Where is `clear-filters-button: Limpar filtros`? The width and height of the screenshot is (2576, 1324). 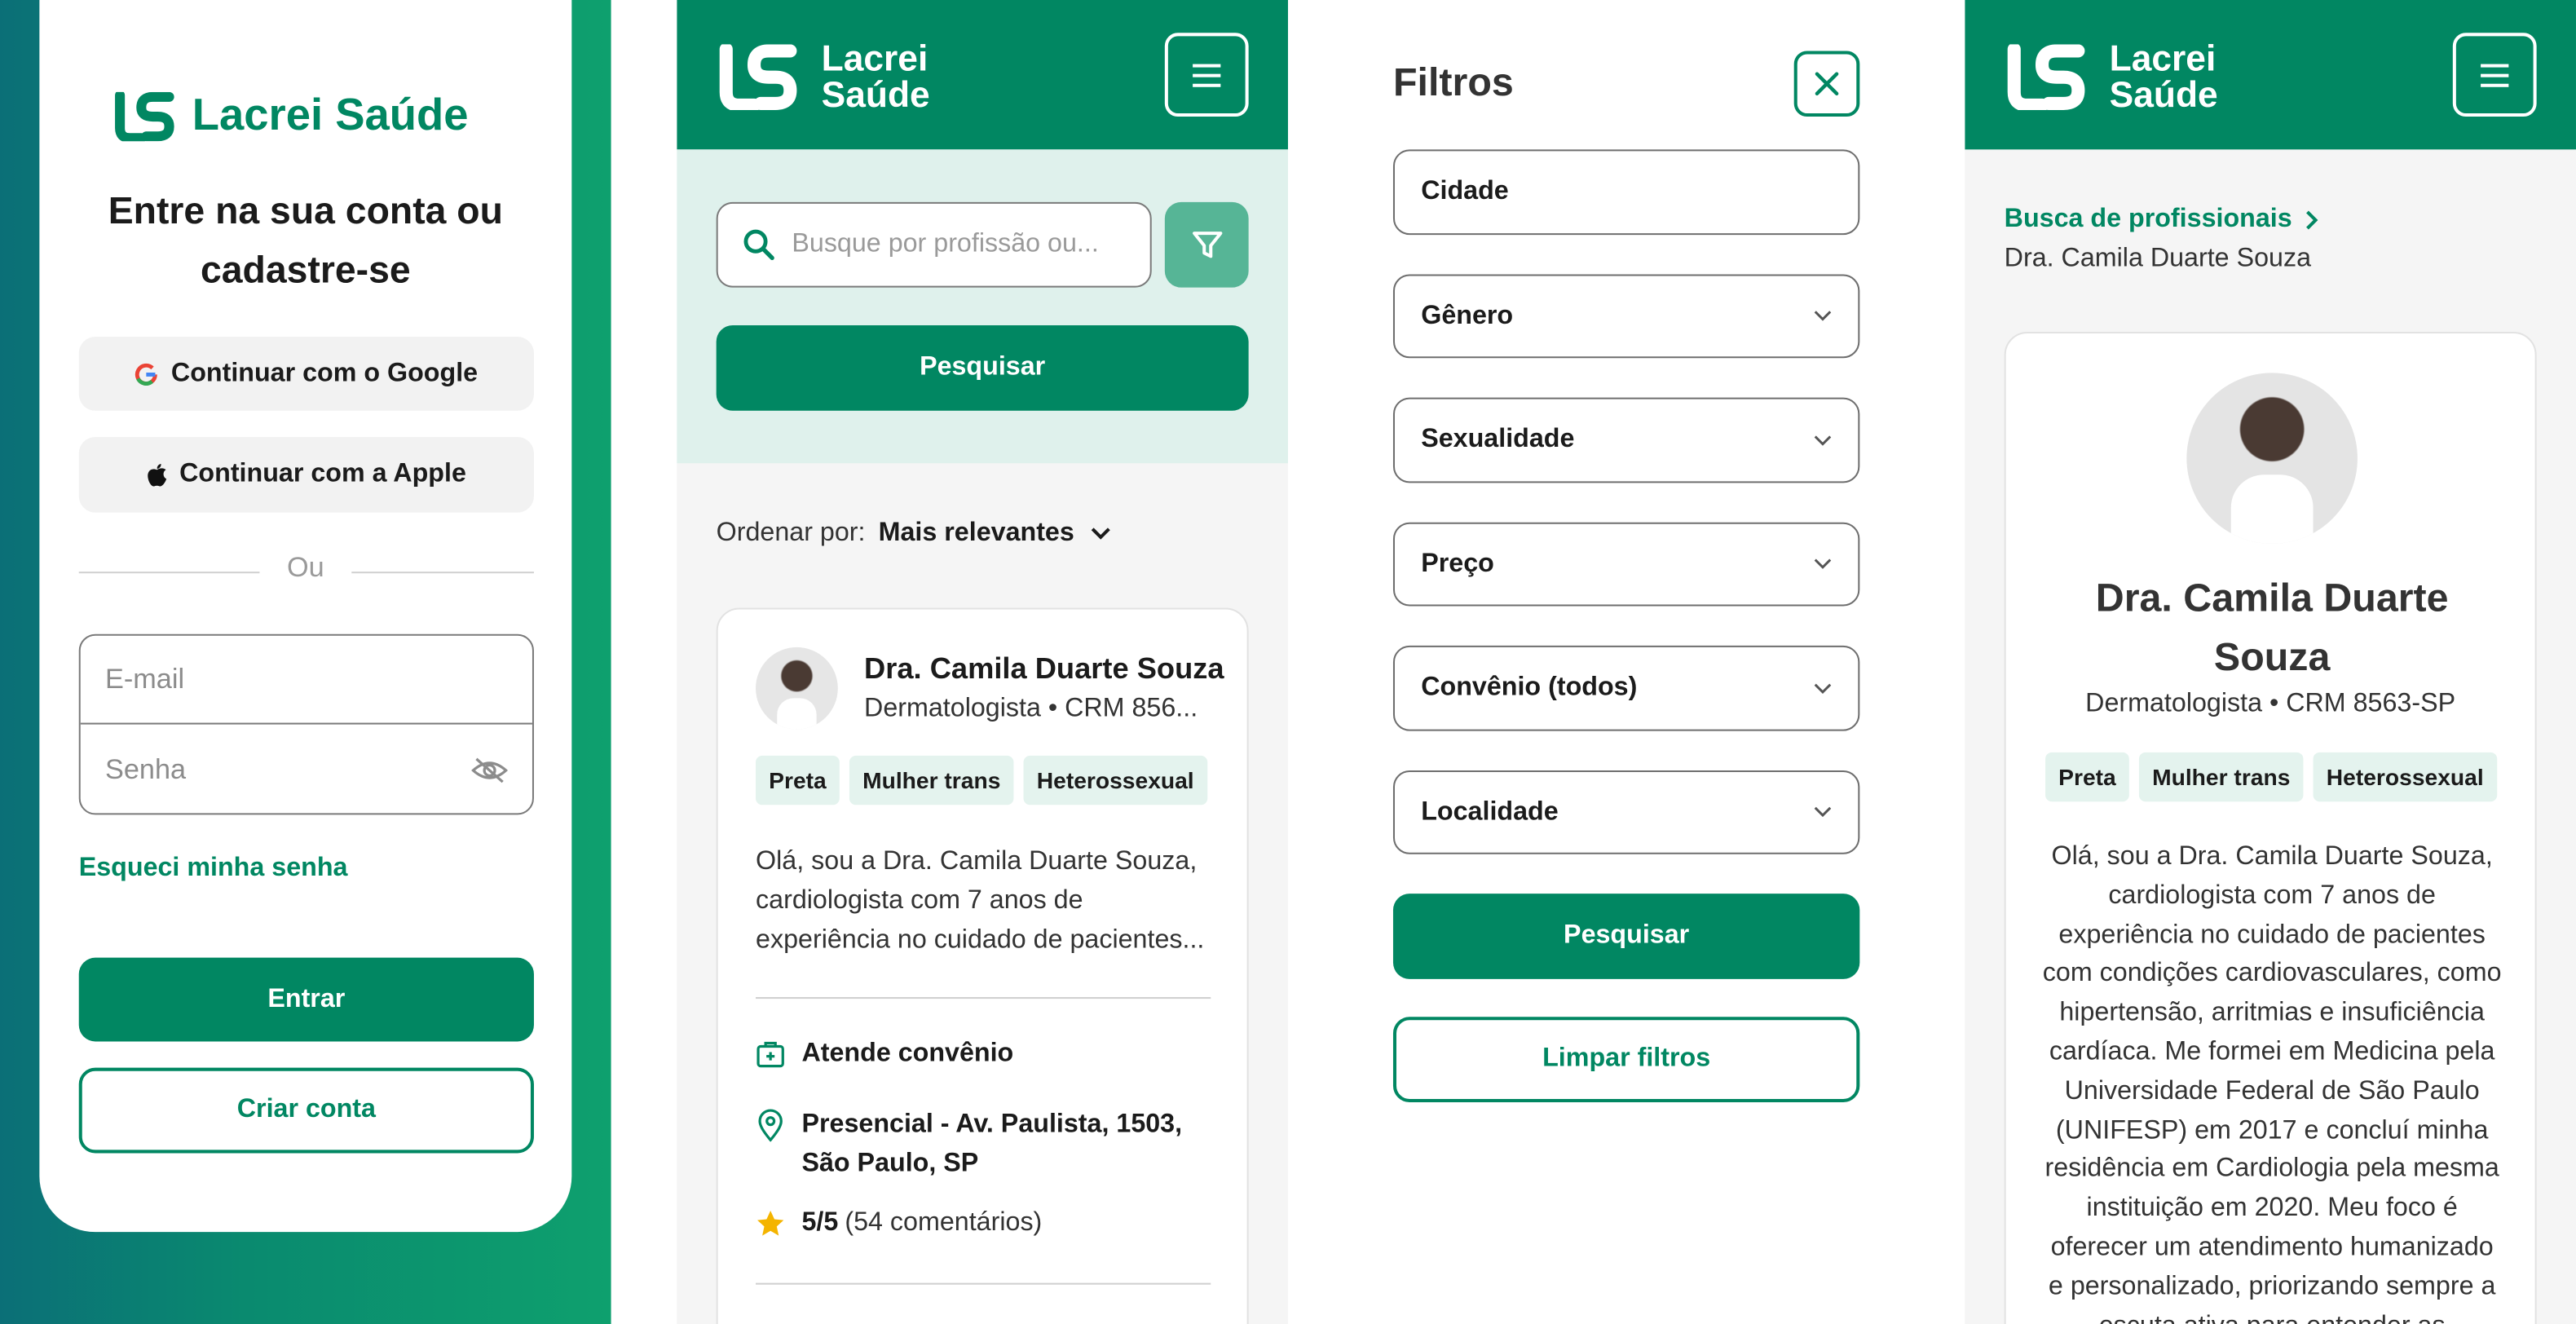 clear-filters-button: Limpar filtros is located at coordinates (1626, 1059).